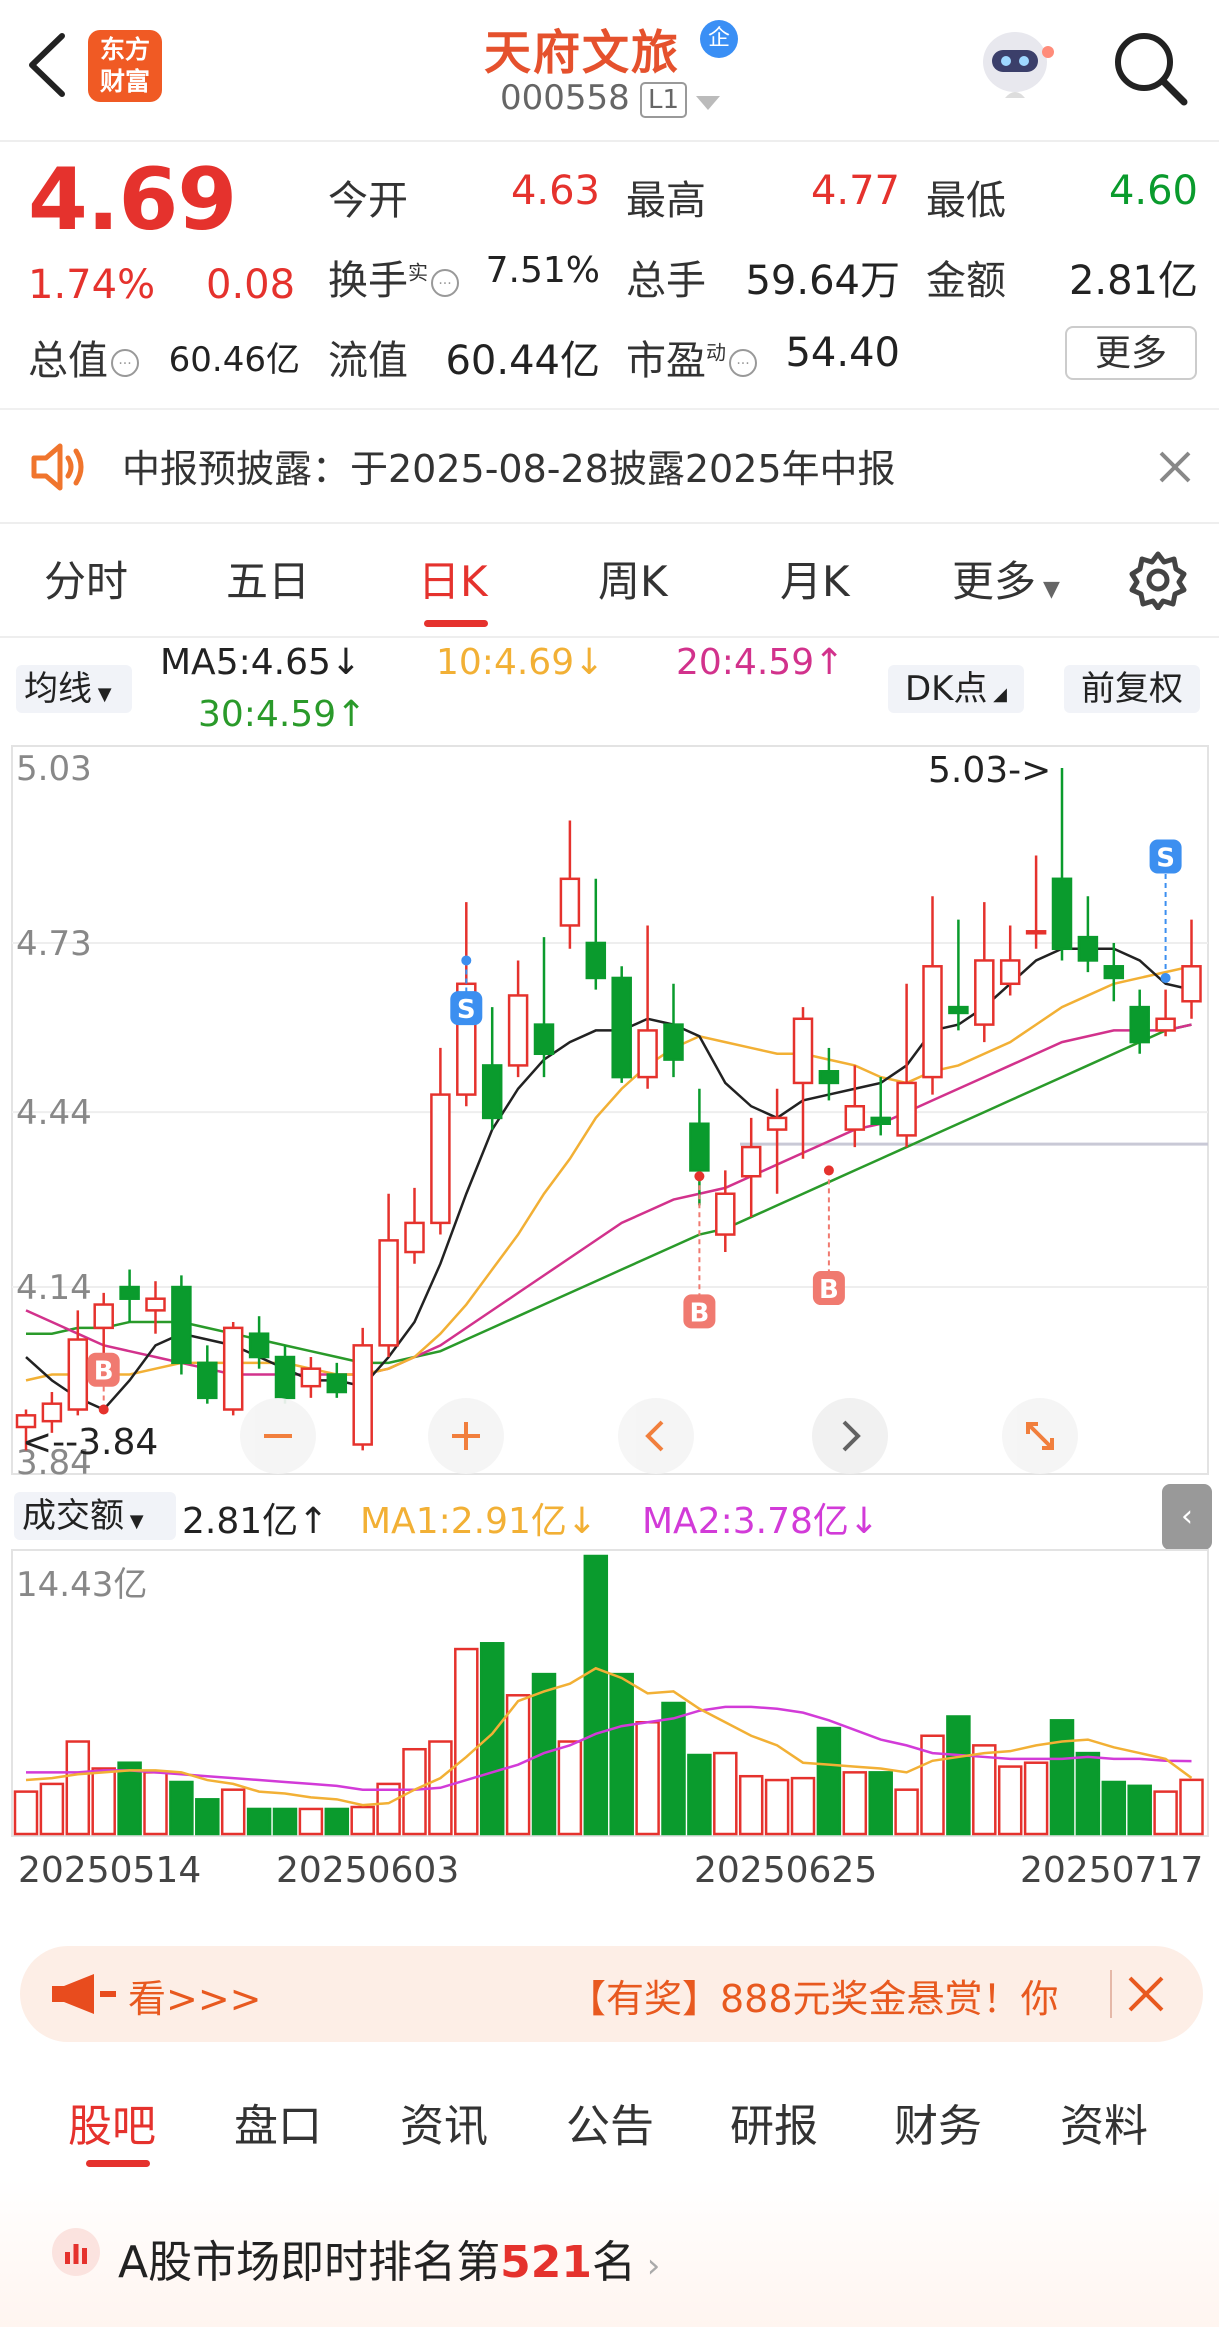 This screenshot has width=1219, height=2327. Describe the element at coordinates (1015, 67) in the screenshot. I see `robot-avatar-icon` at that location.